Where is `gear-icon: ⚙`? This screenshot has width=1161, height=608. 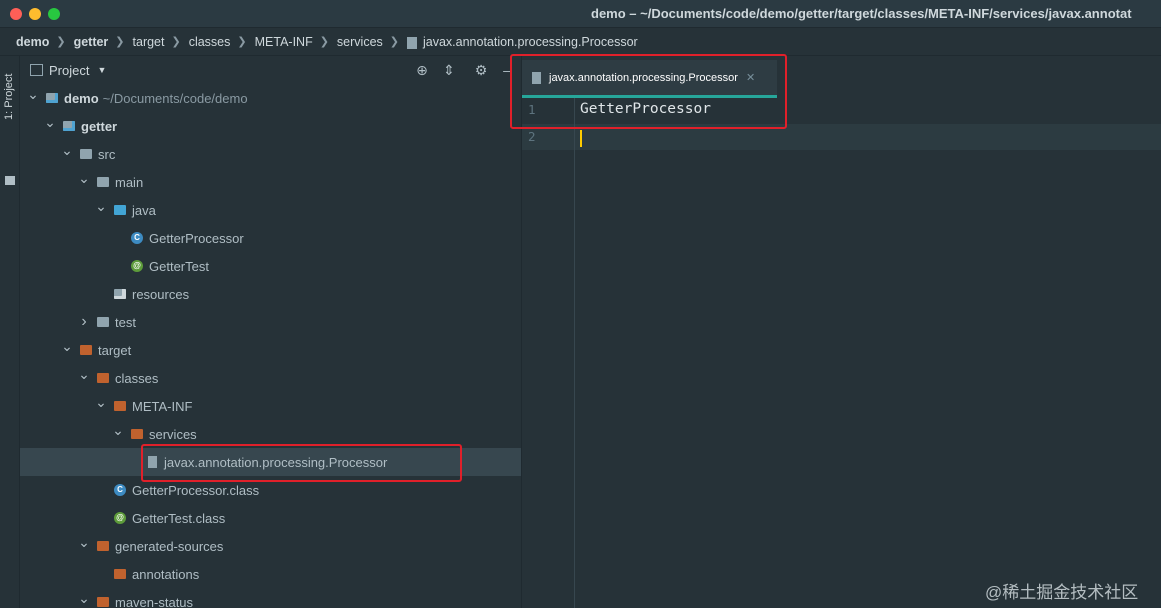 gear-icon: ⚙ is located at coordinates (481, 70).